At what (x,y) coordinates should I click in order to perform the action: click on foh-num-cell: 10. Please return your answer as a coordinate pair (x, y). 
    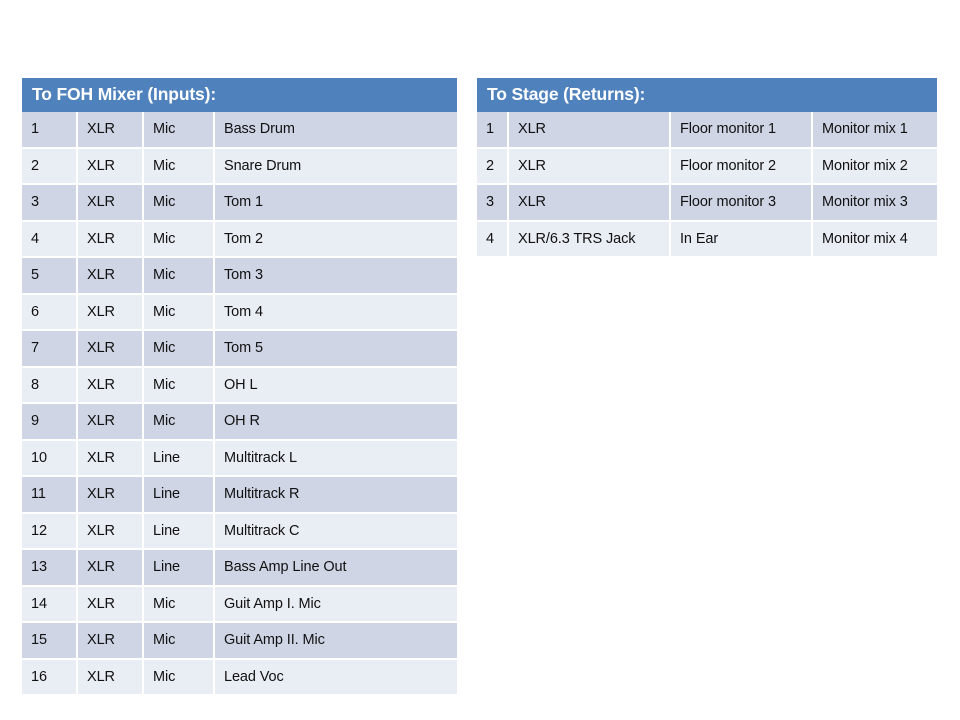
    Looking at the image, I should click on (49, 458).